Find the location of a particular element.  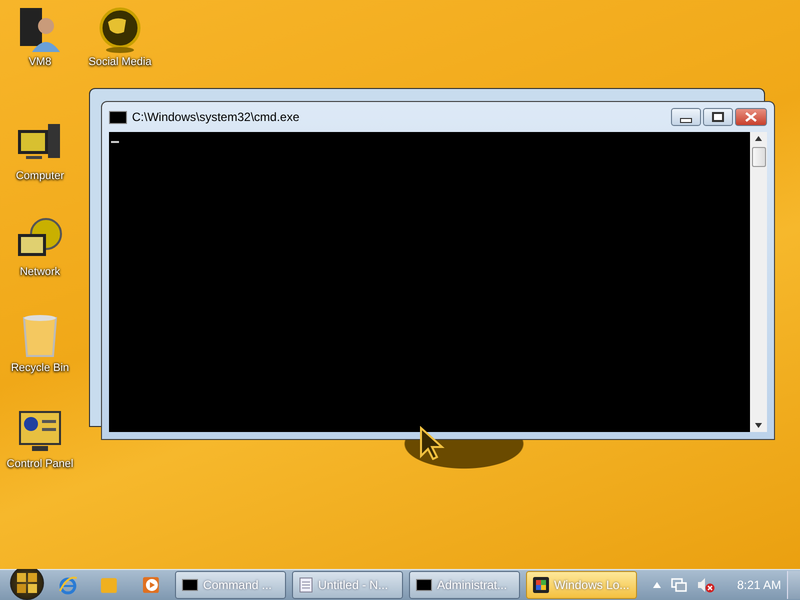

scroll-up-icon is located at coordinates (758, 138).